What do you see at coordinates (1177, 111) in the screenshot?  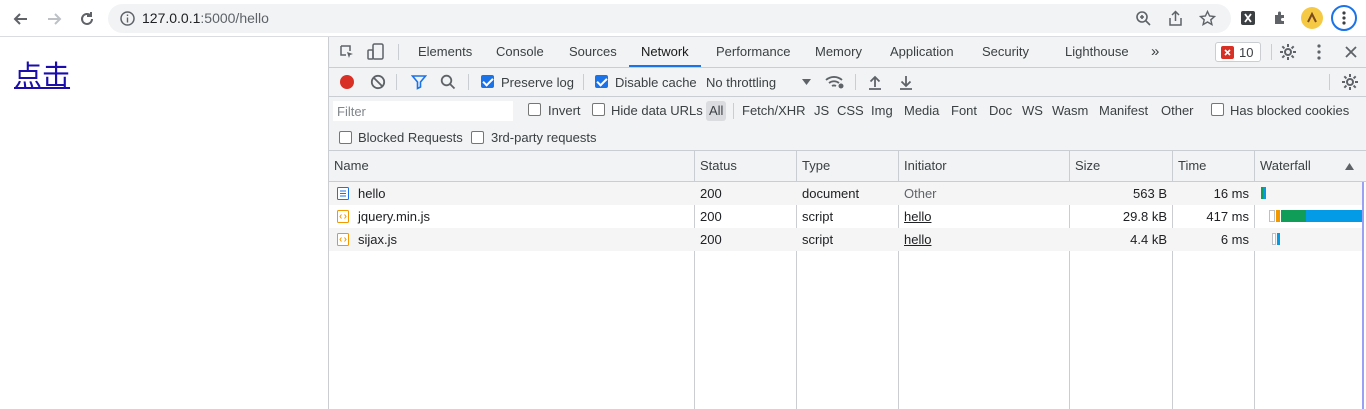 I see `type-filter-other: Other` at bounding box center [1177, 111].